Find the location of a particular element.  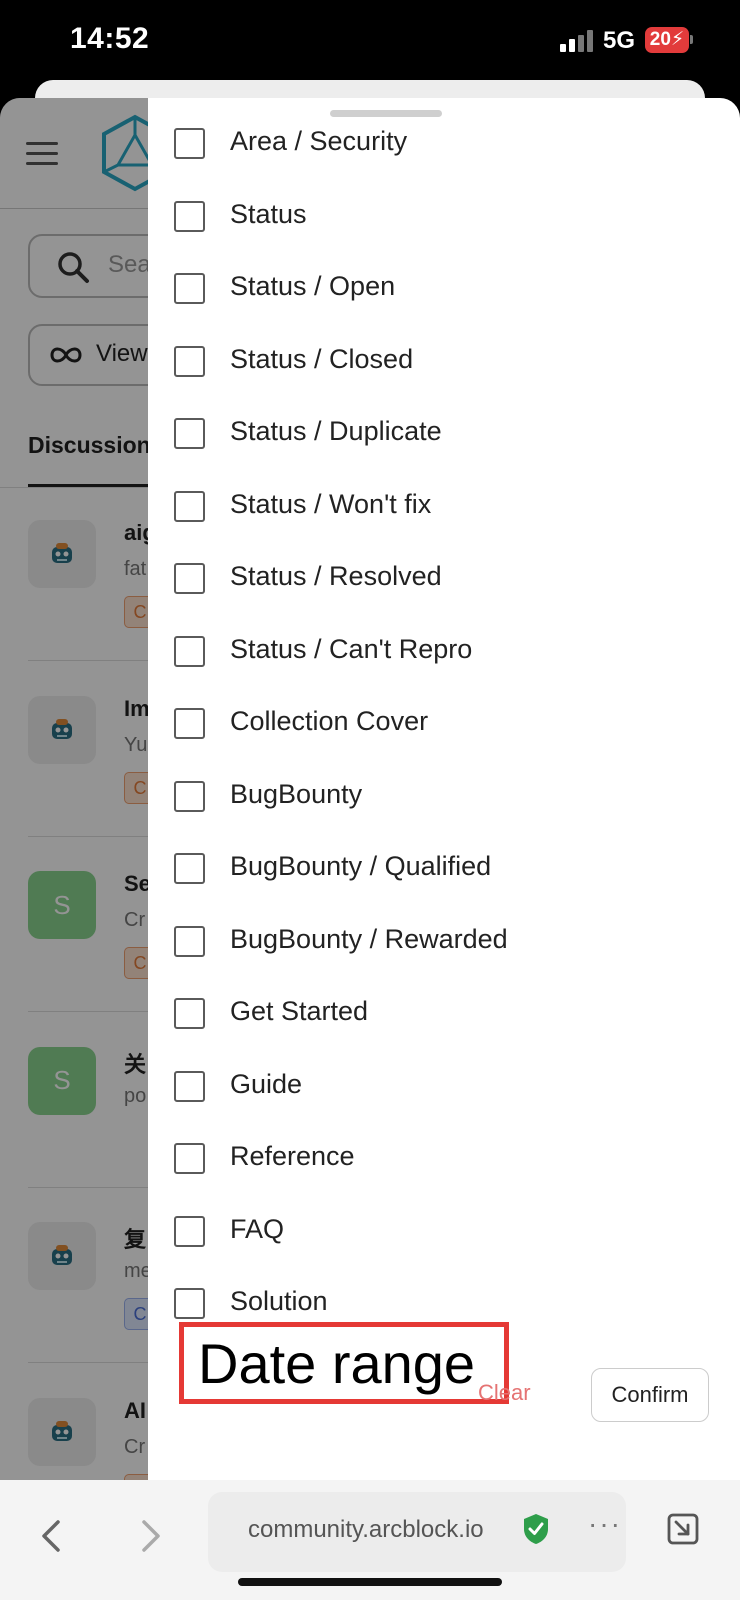

filter-option-label: Status / Open is located at coordinates (313, 286).